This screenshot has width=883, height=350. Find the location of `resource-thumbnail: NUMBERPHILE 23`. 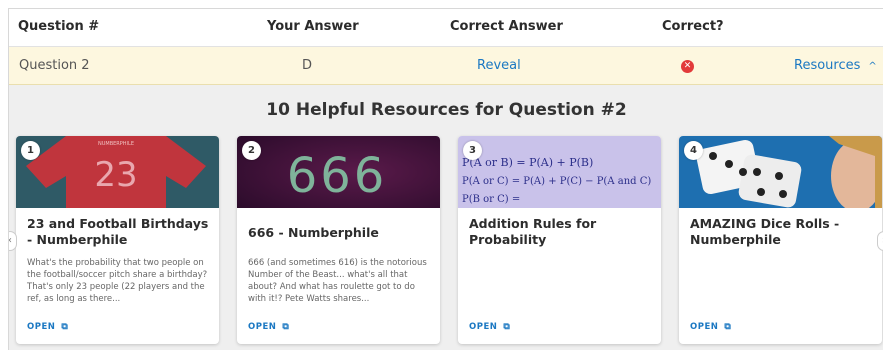

resource-thumbnail: NUMBERPHILE 23 is located at coordinates (117, 172).